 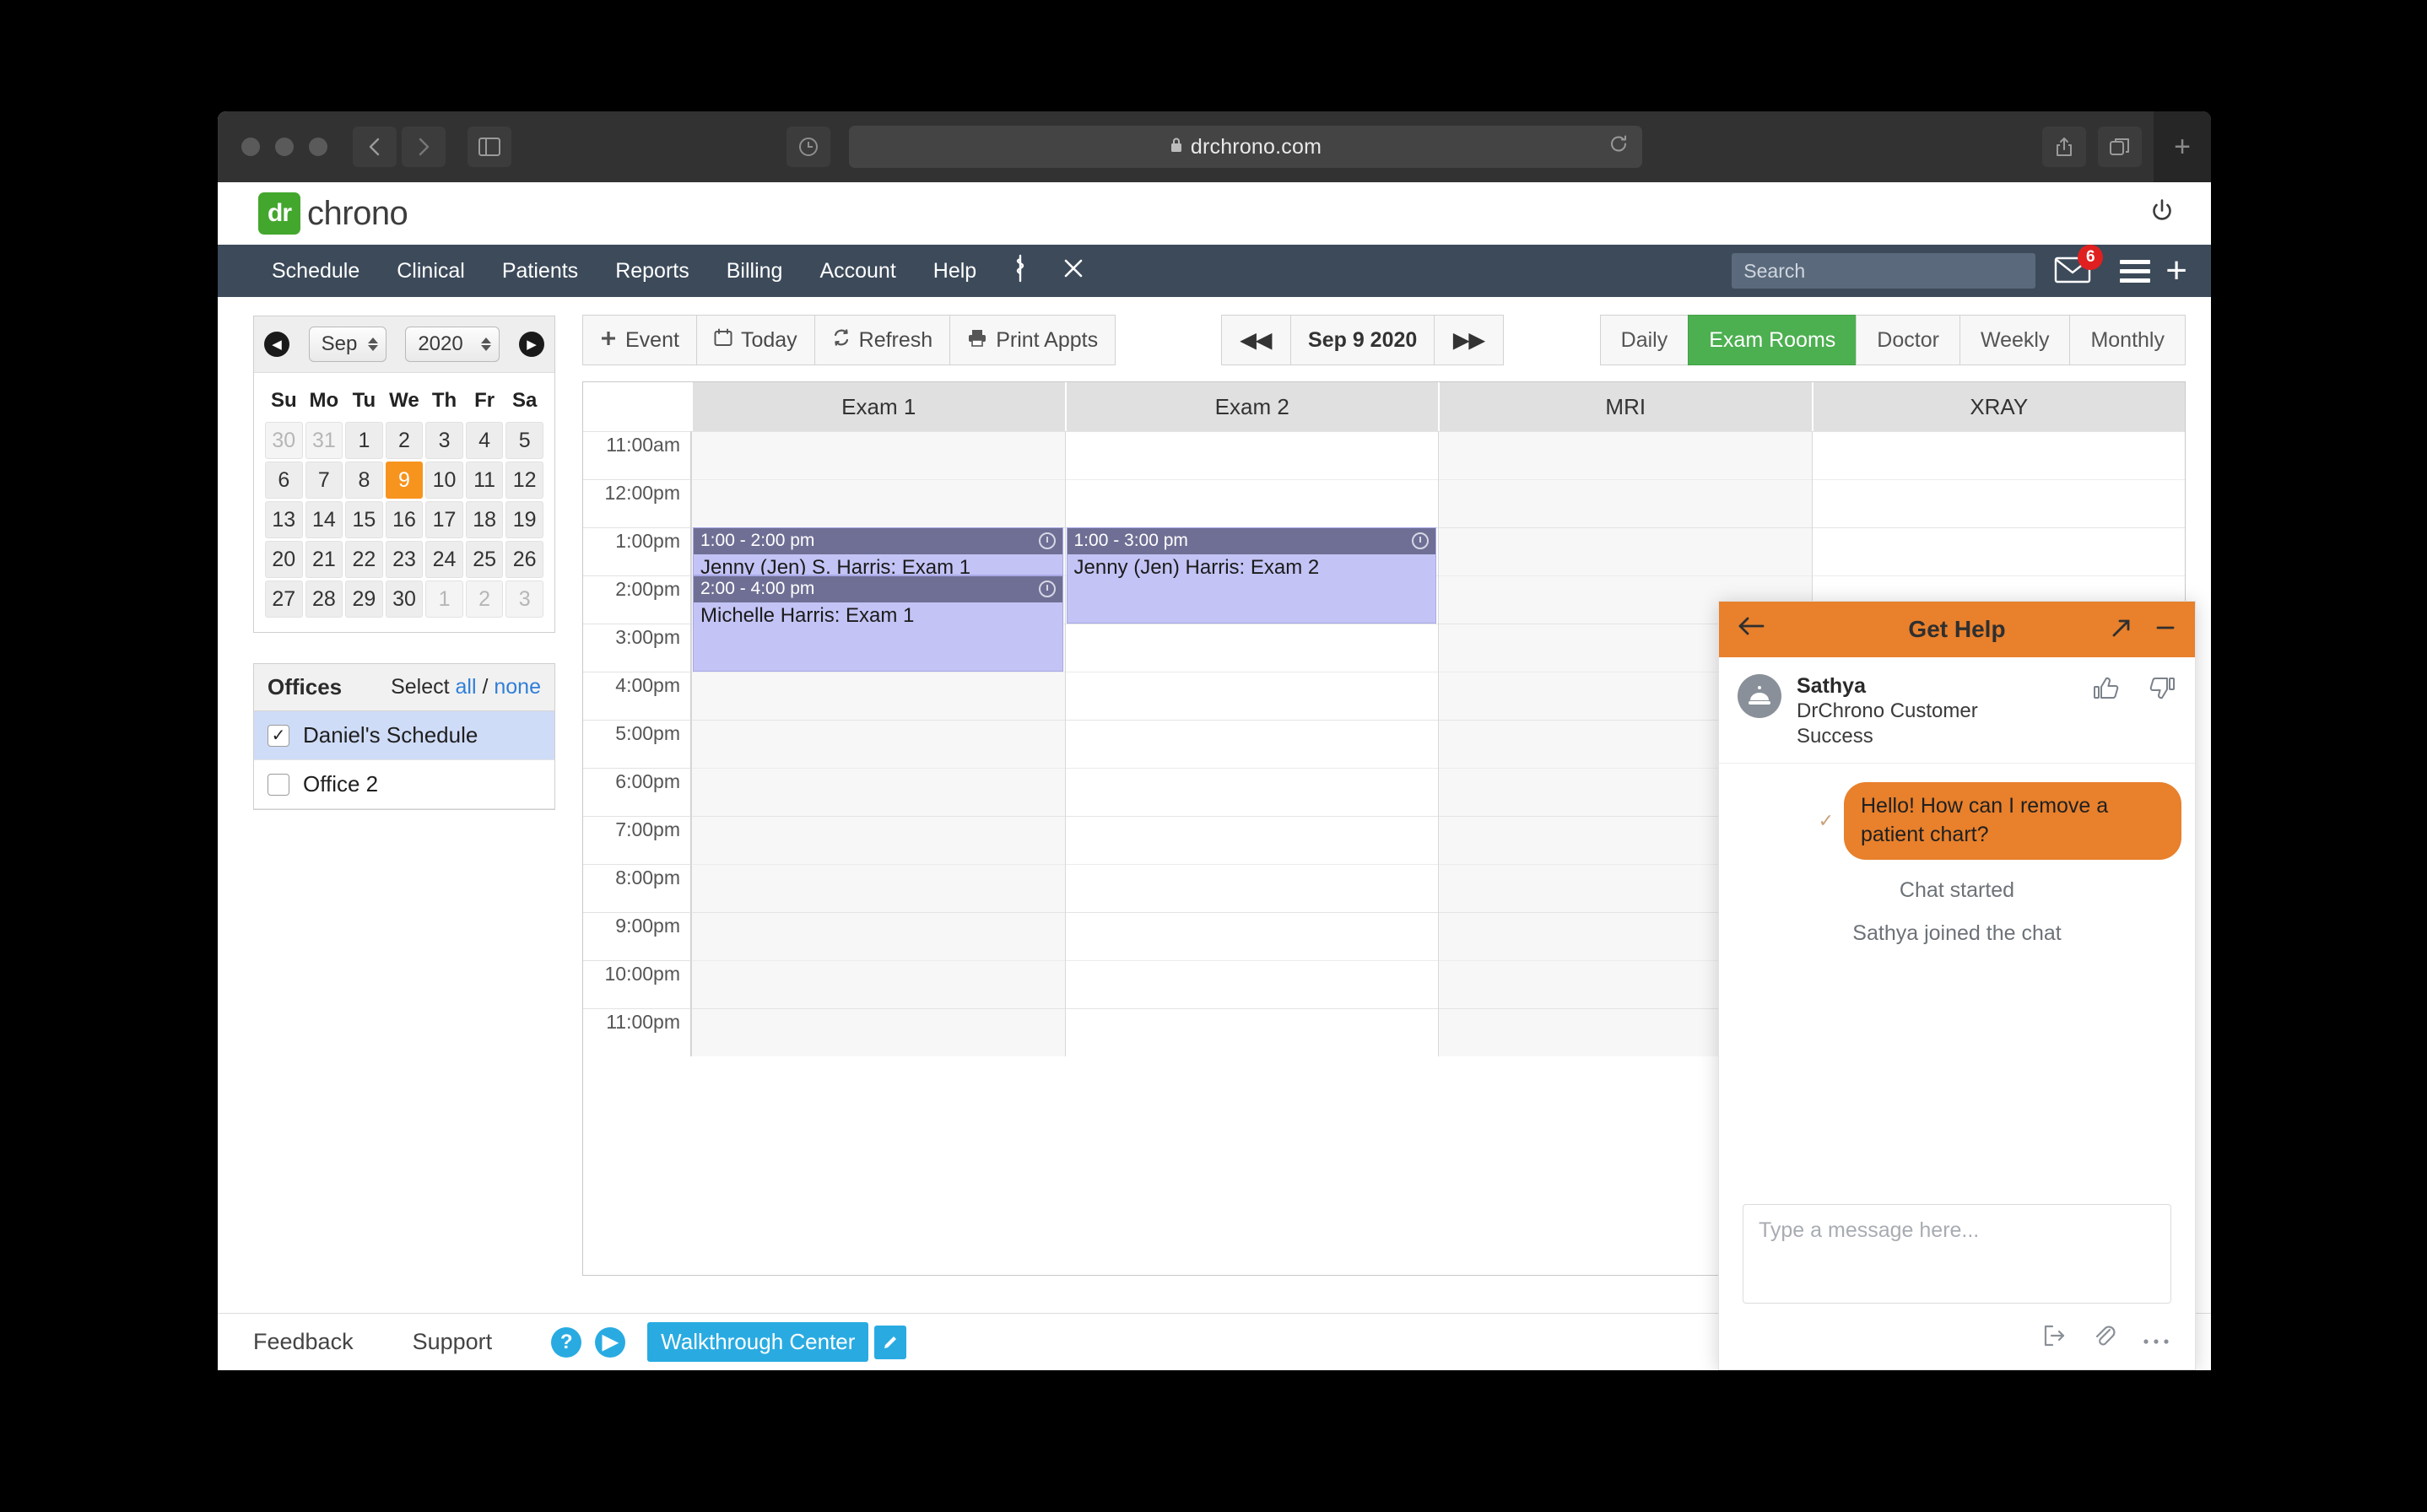 I want to click on column-header-exam-1: Exam 1, so click(x=878, y=406).